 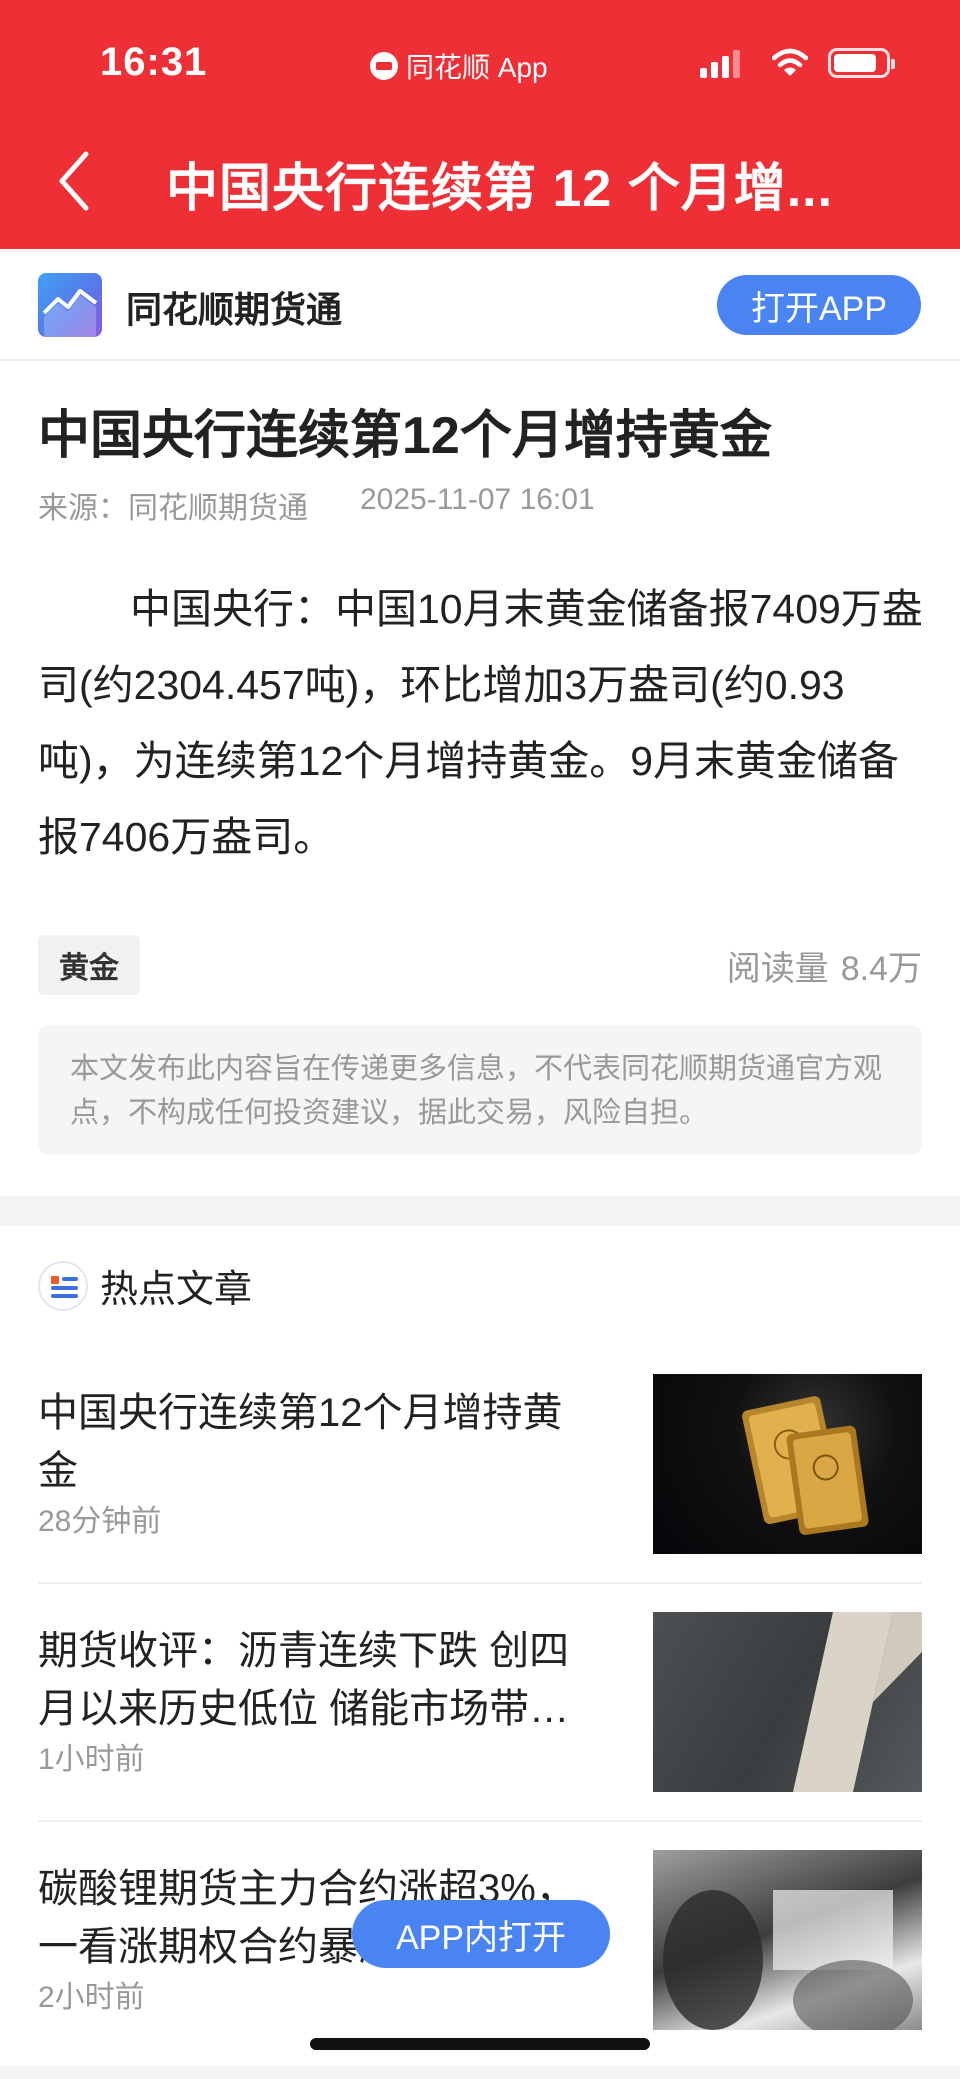 I want to click on article-datetime: 2025-11-07 16:01, so click(x=477, y=499).